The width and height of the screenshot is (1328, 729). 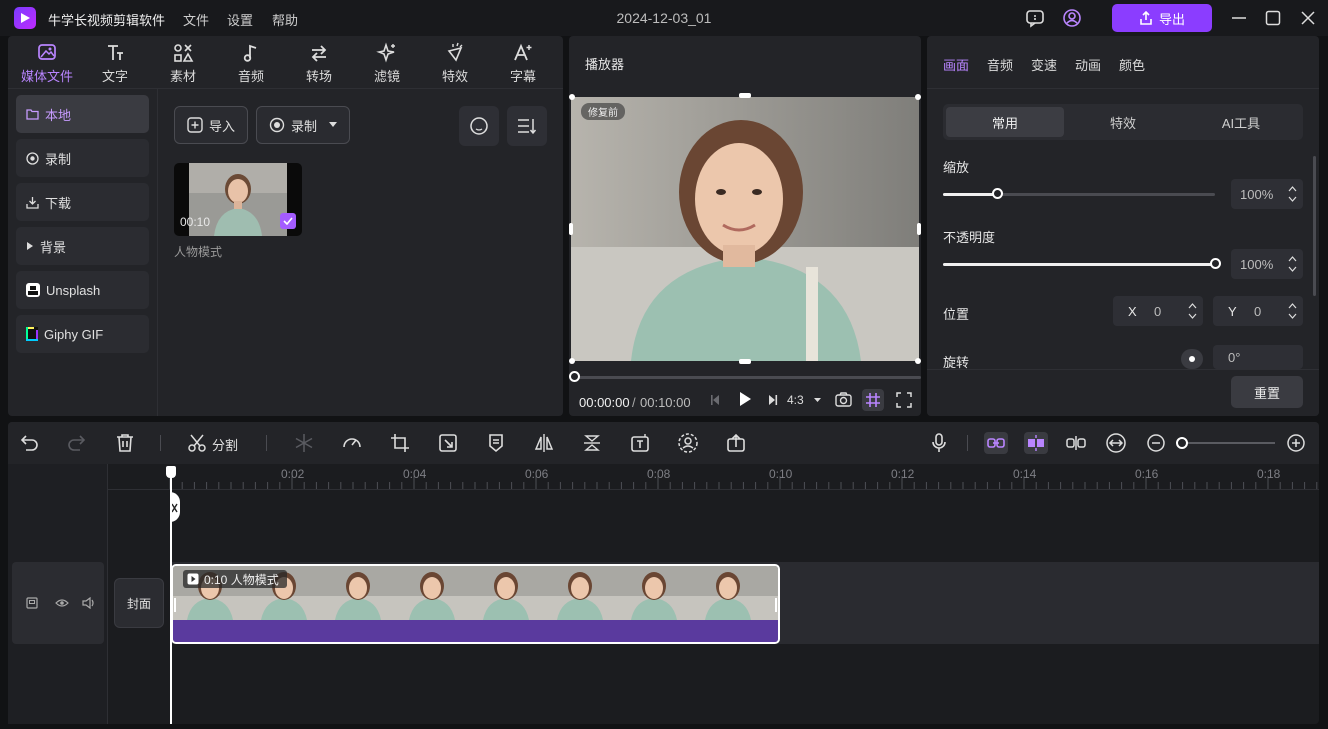 I want to click on sidebar-item-background: 背景, so click(x=82, y=246).